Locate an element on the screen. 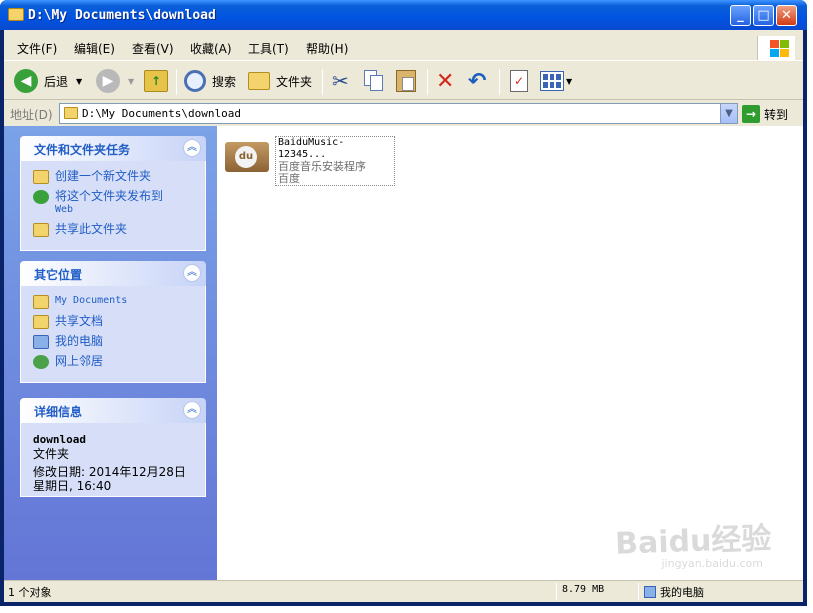 Image resolution: width=813 pixels, height=613 pixels. my-documents-link: My Documents is located at coordinates (114, 301).